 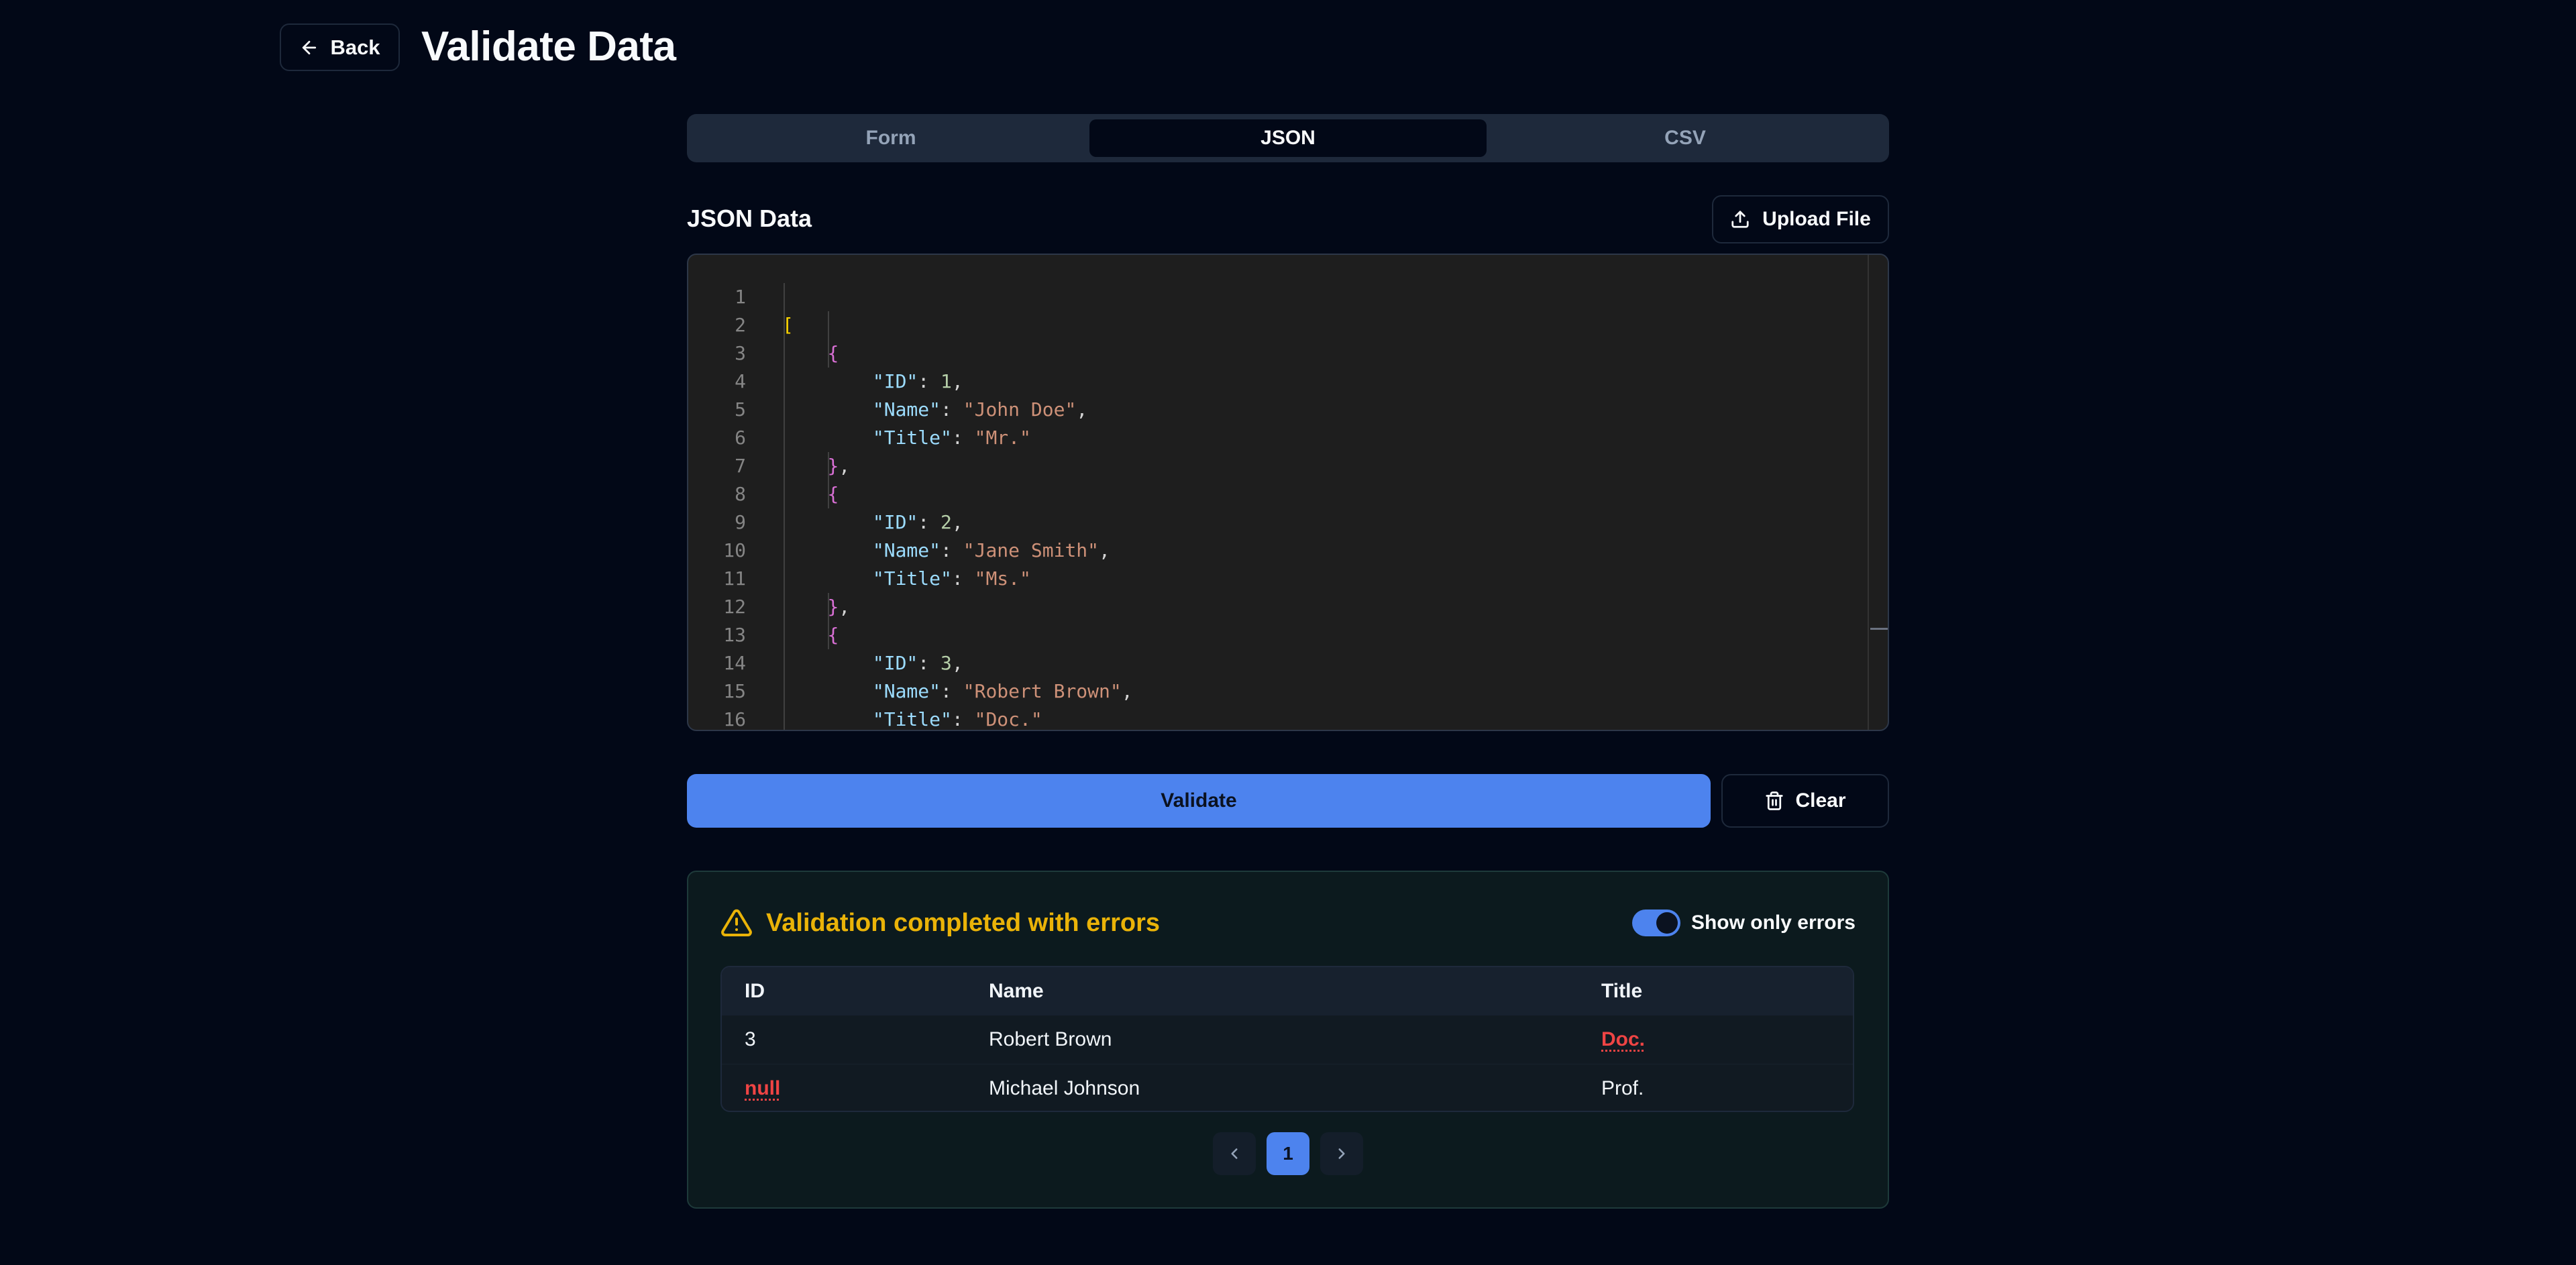 What do you see at coordinates (749, 218) in the screenshot?
I see `json-data-label: JSON Data` at bounding box center [749, 218].